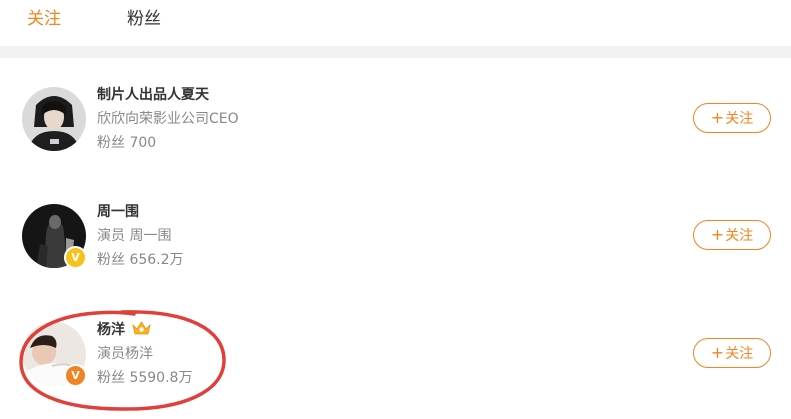  Describe the element at coordinates (134, 236) in the screenshot. I see `user-description: 演员 周一围` at that location.